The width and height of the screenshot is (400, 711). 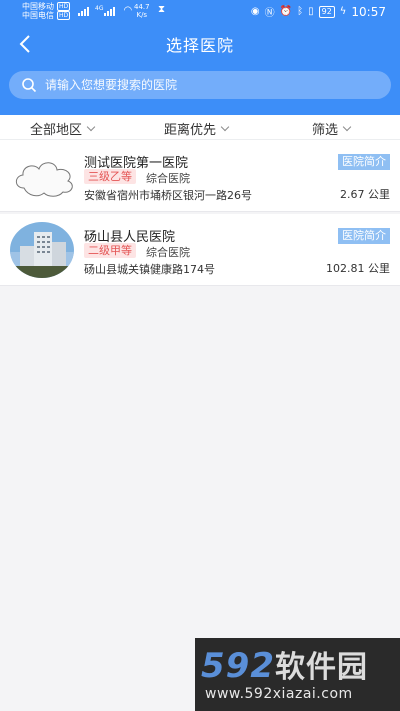 What do you see at coordinates (105, 11) in the screenshot?
I see `signal-icon: 4G ◠` at bounding box center [105, 11].